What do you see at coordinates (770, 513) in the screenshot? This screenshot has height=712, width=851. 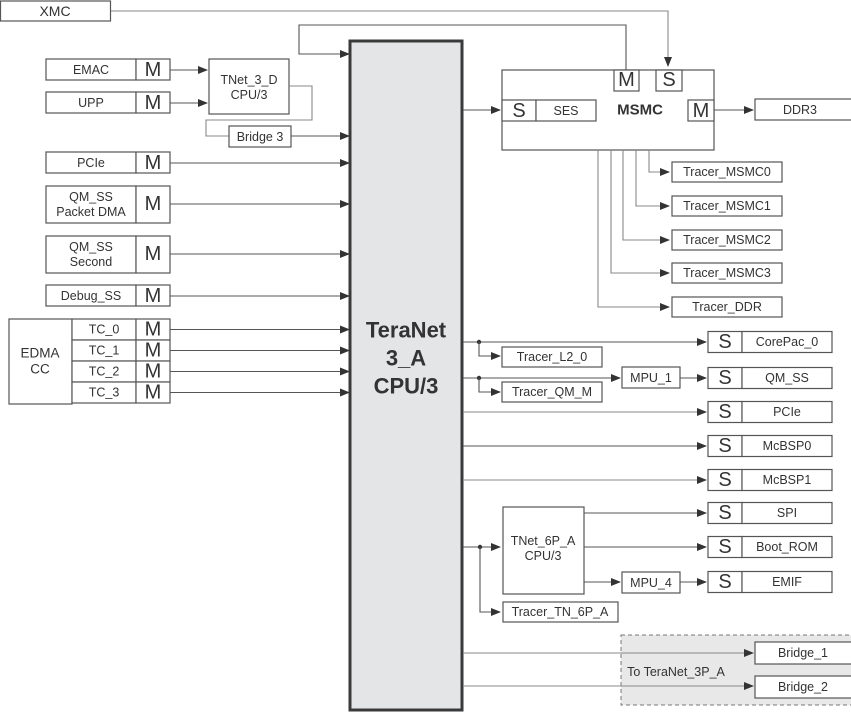 I see `slave-spi: S SPI` at bounding box center [770, 513].